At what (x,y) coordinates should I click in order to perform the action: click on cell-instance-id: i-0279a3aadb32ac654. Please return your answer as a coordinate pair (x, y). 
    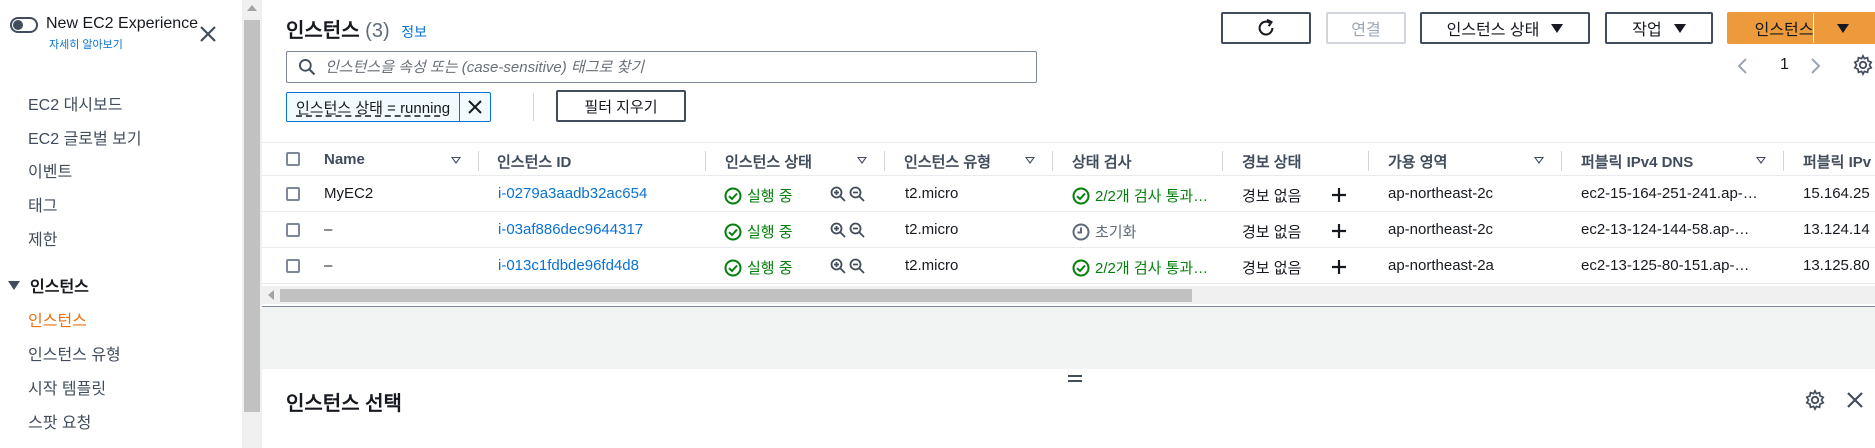
    Looking at the image, I should click on (572, 193).